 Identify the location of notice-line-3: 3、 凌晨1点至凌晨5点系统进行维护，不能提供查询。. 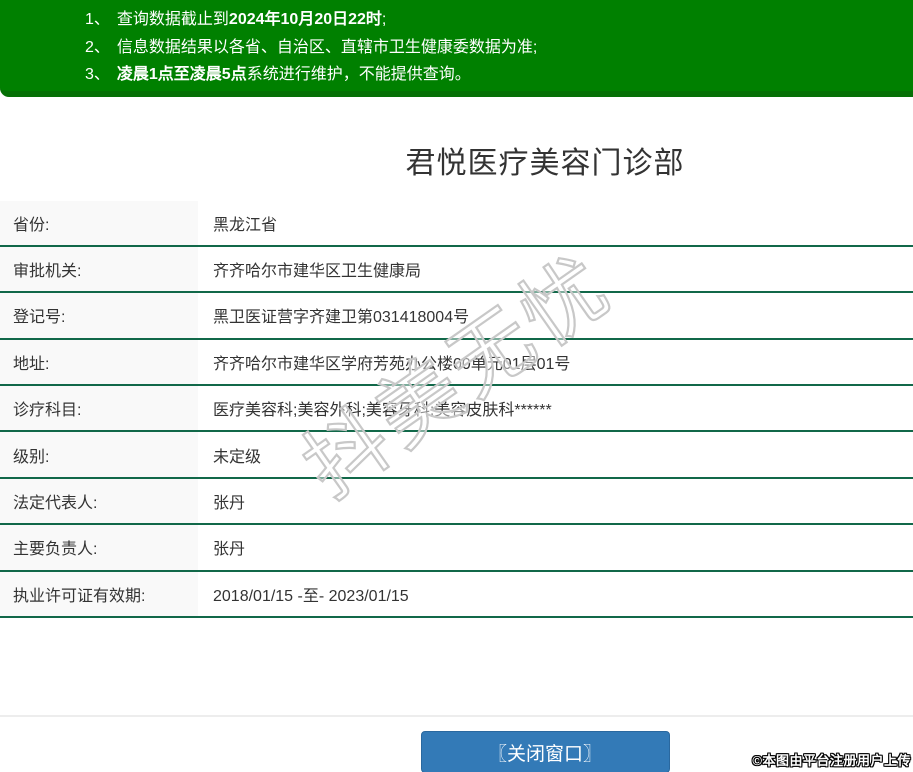
(499, 75).